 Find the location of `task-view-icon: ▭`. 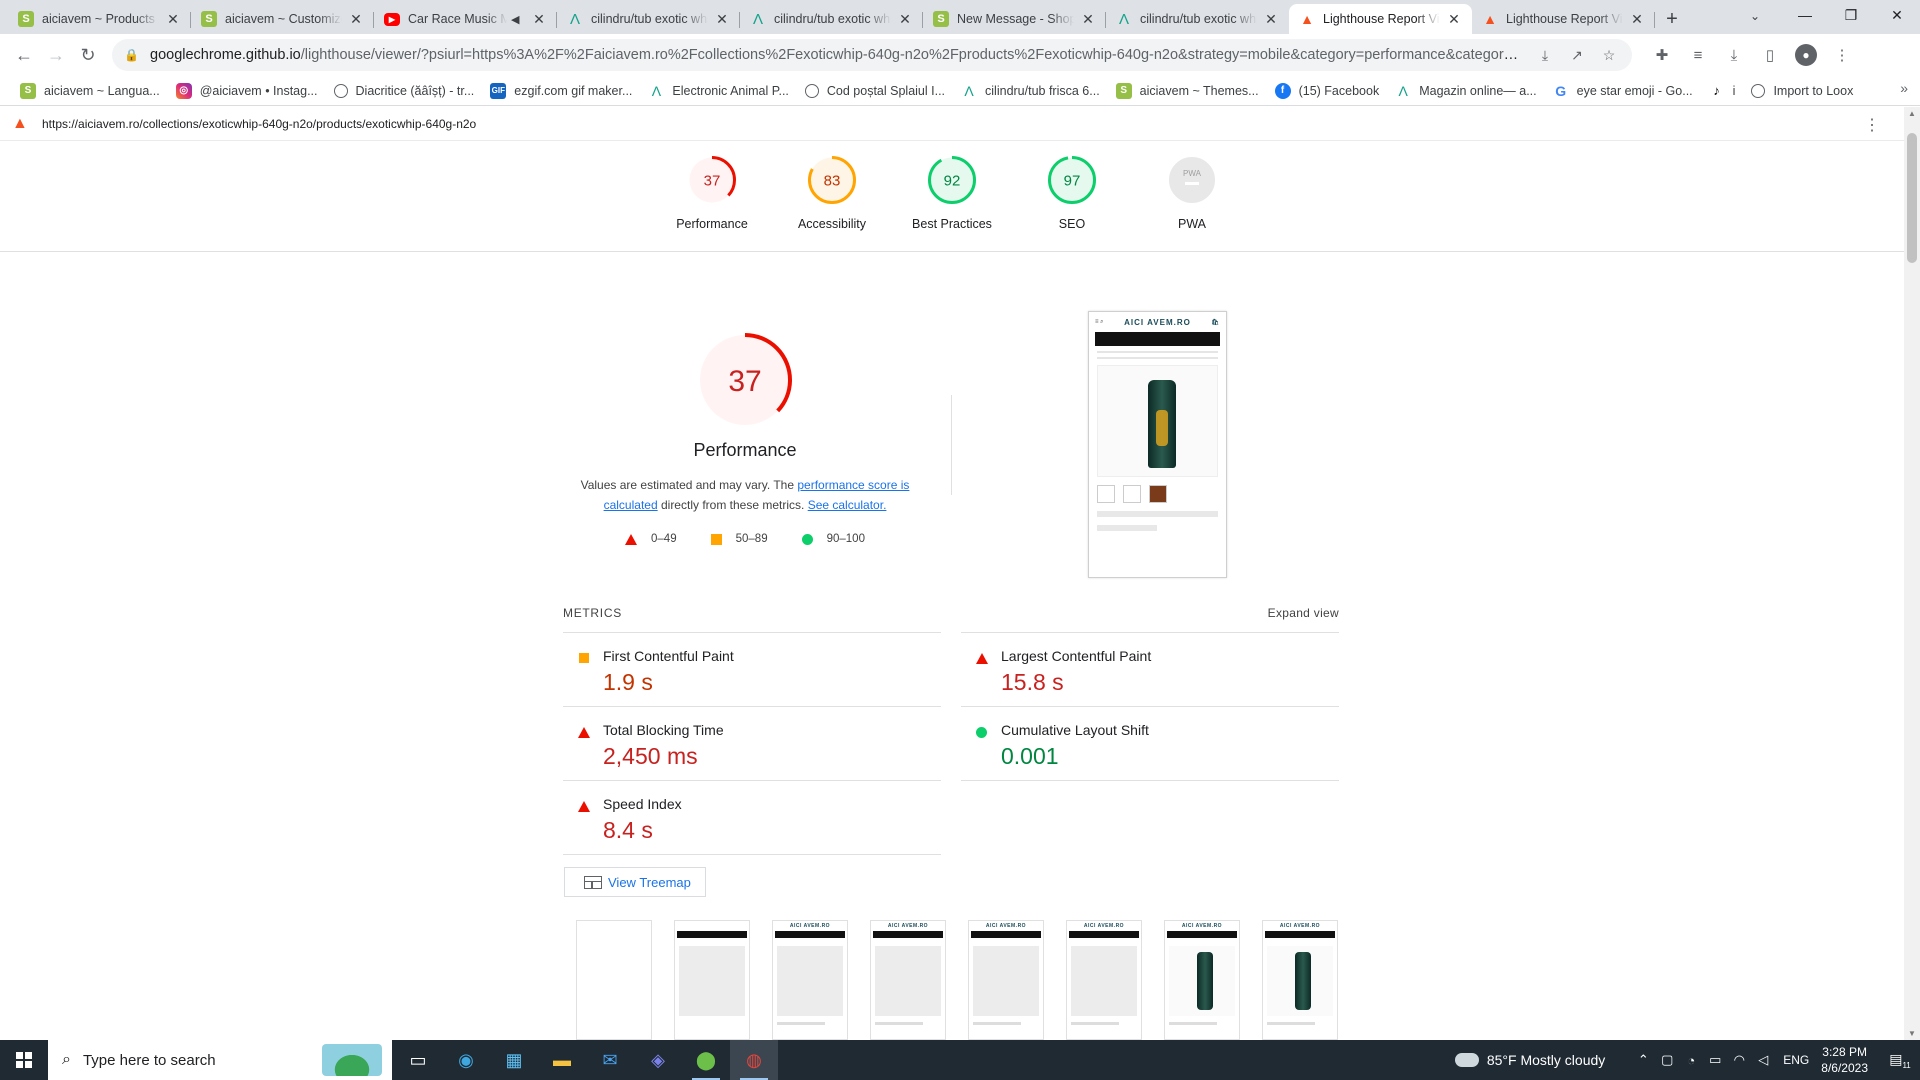

task-view-icon: ▭ is located at coordinates (418, 1060).